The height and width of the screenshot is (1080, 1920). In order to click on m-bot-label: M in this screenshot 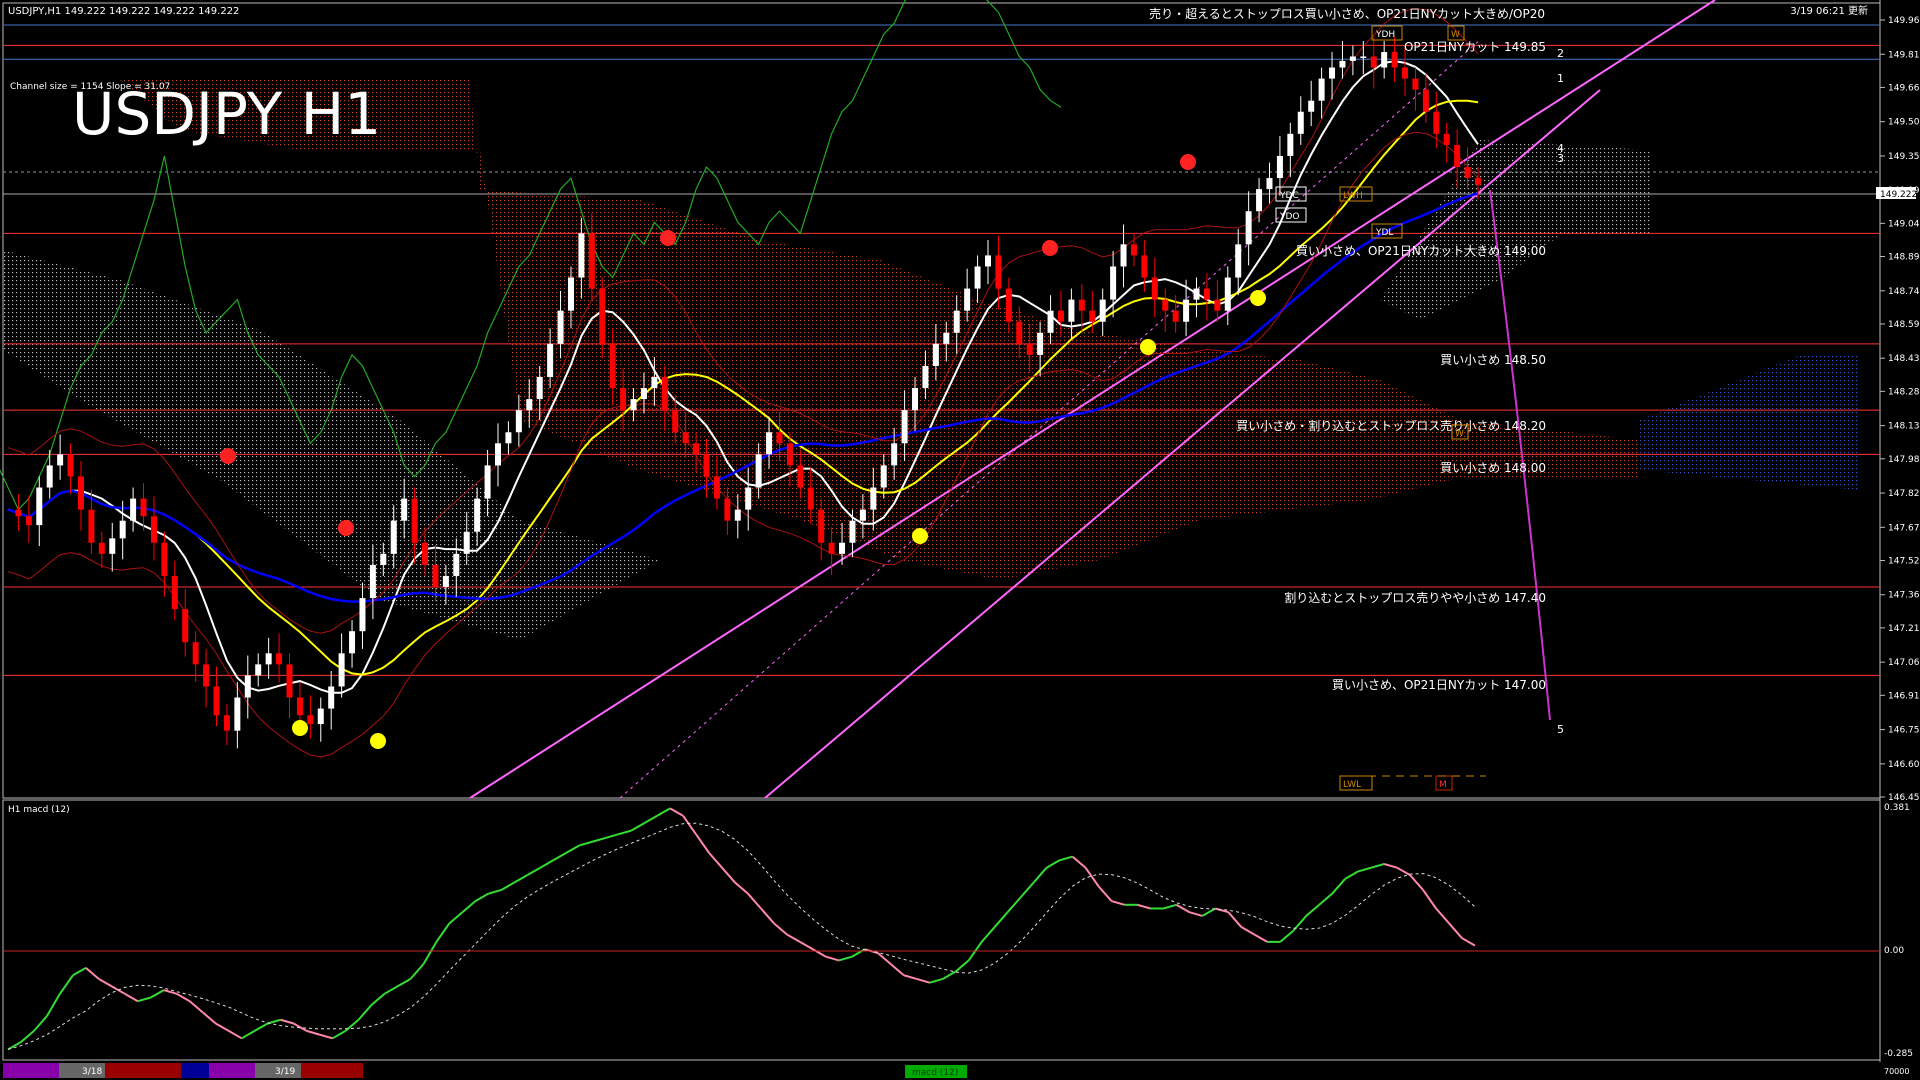, I will do `click(1443, 785)`.